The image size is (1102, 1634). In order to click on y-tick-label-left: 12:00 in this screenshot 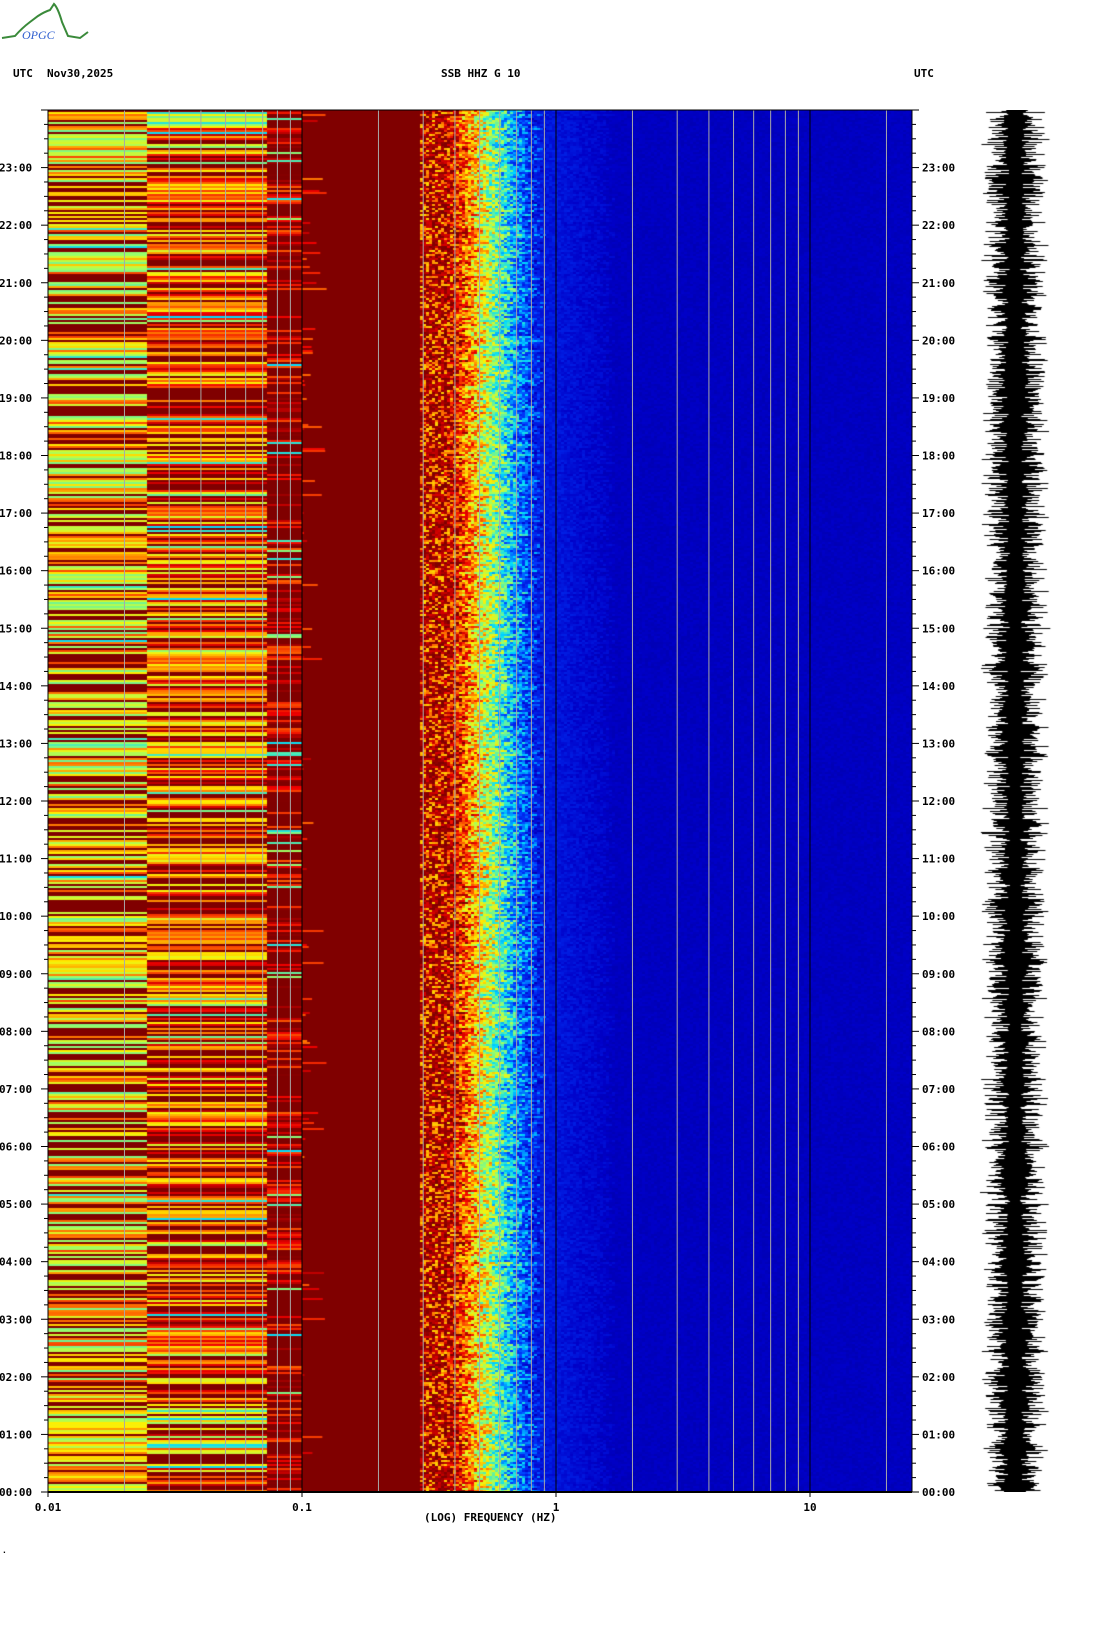, I will do `click(16, 801)`.